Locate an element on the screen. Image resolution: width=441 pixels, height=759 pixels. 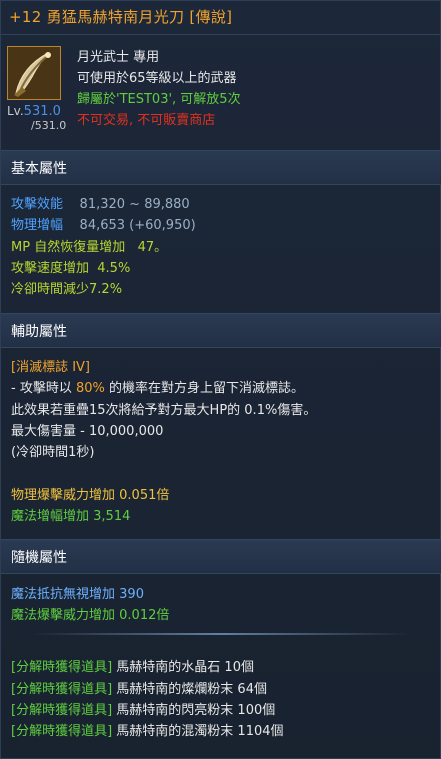
skill-desc-prefix: - 攻擊時以 is located at coordinates (41, 388).